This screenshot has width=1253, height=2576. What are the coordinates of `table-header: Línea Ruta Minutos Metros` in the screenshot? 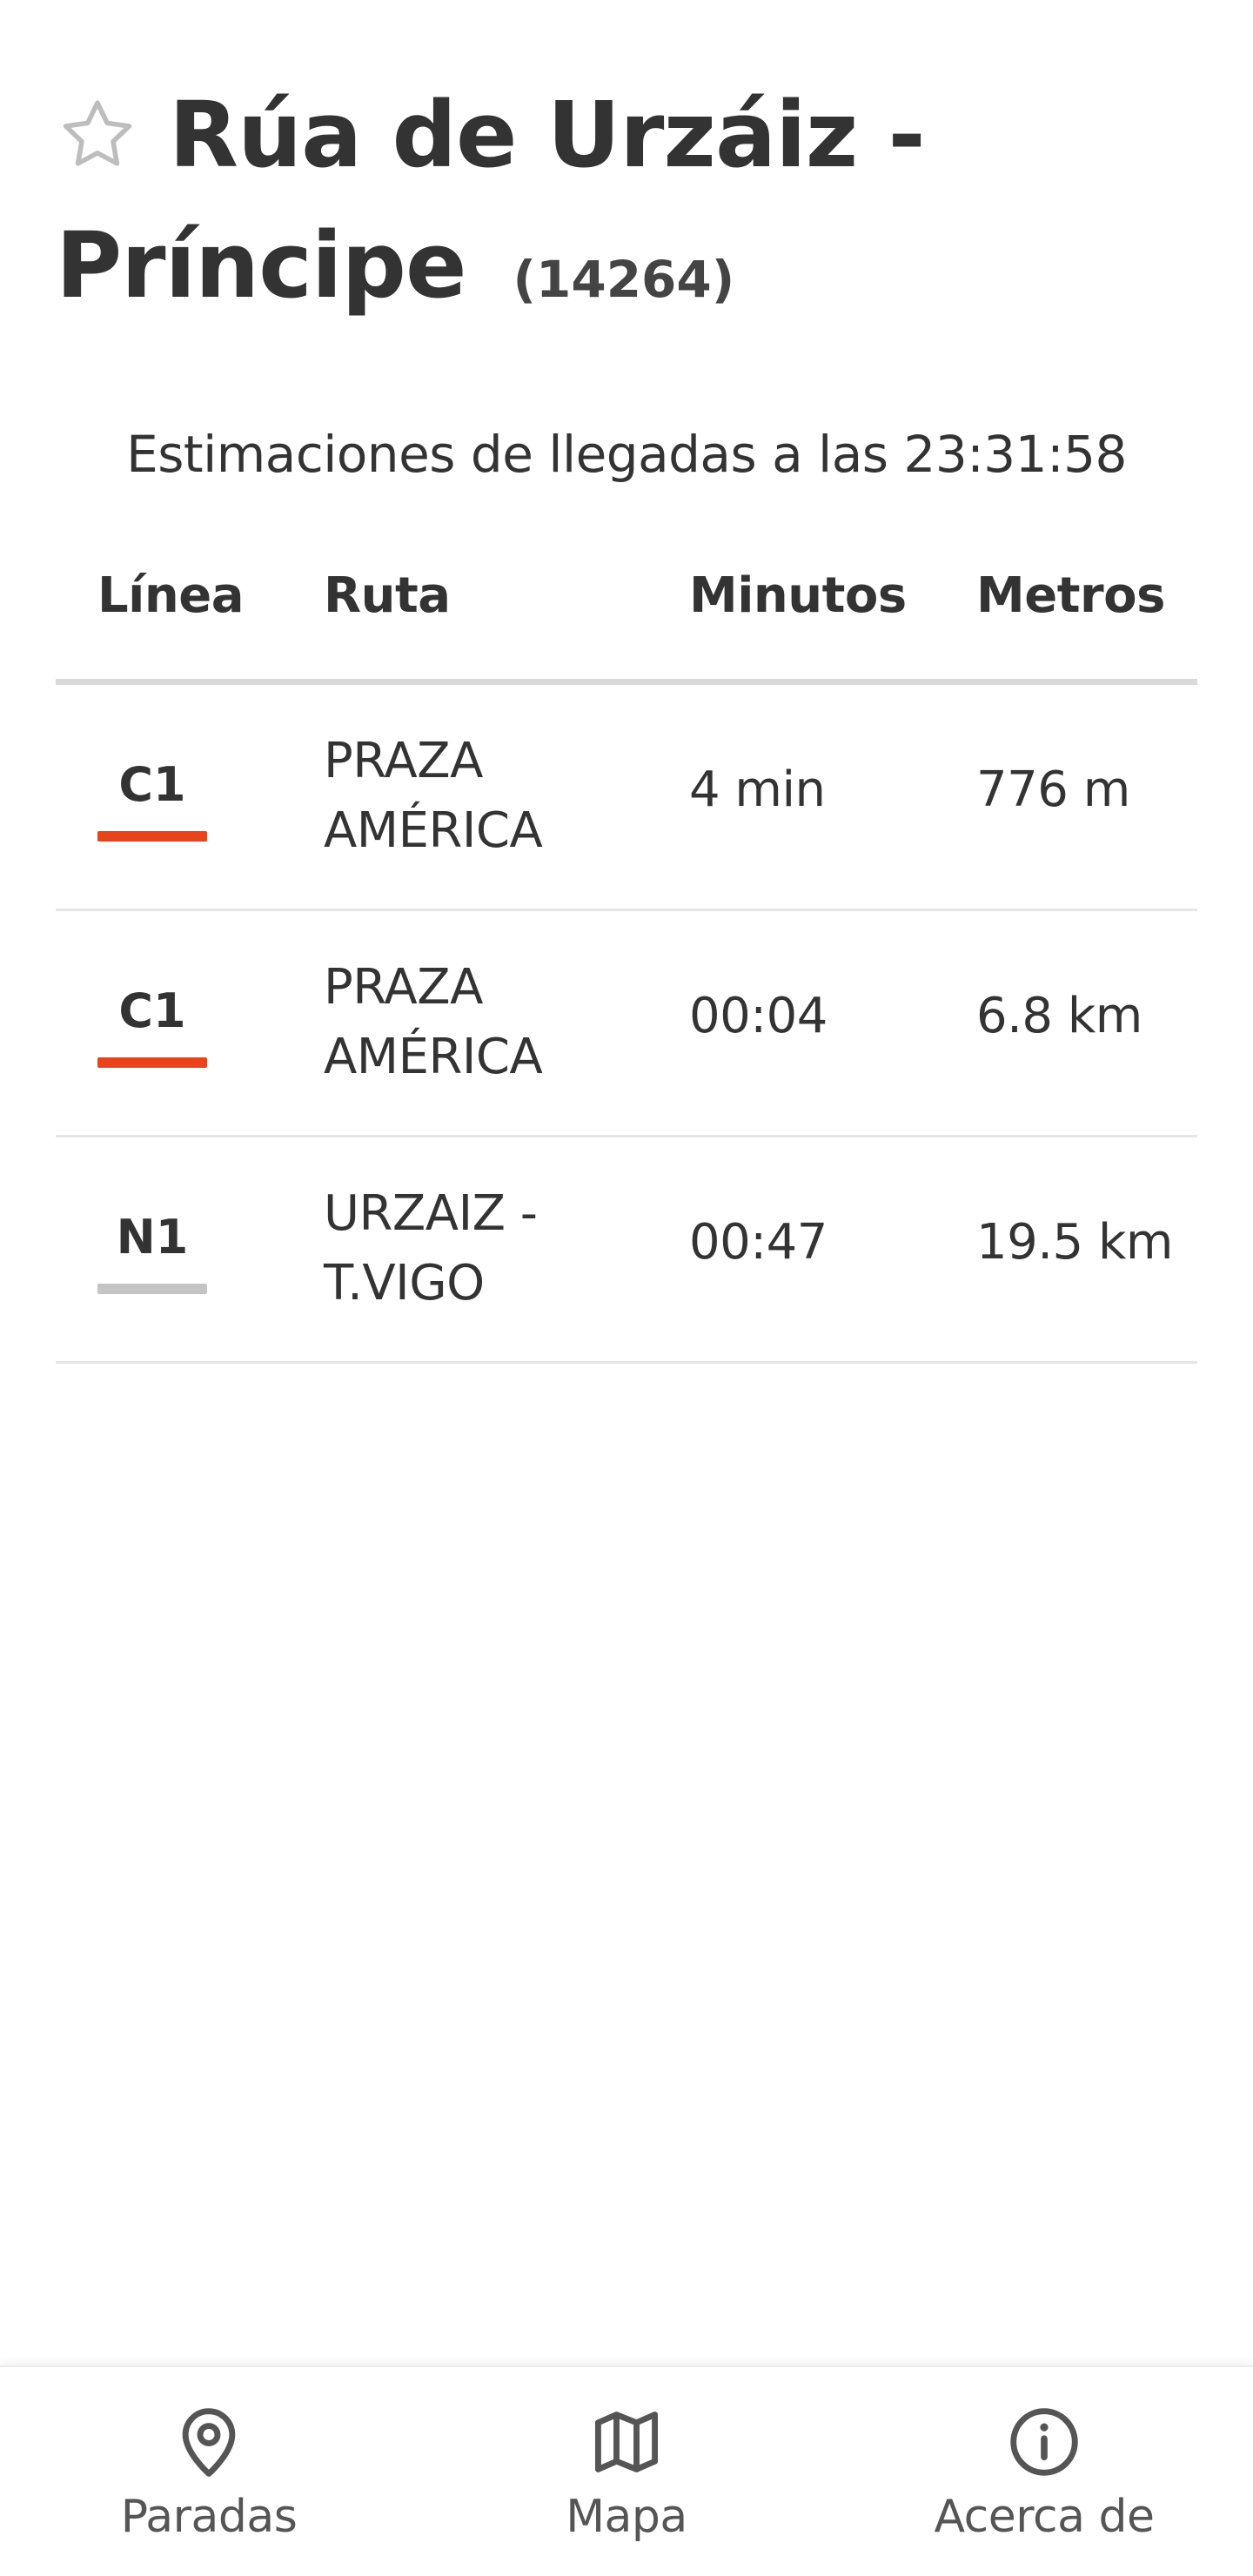 It's located at (626, 617).